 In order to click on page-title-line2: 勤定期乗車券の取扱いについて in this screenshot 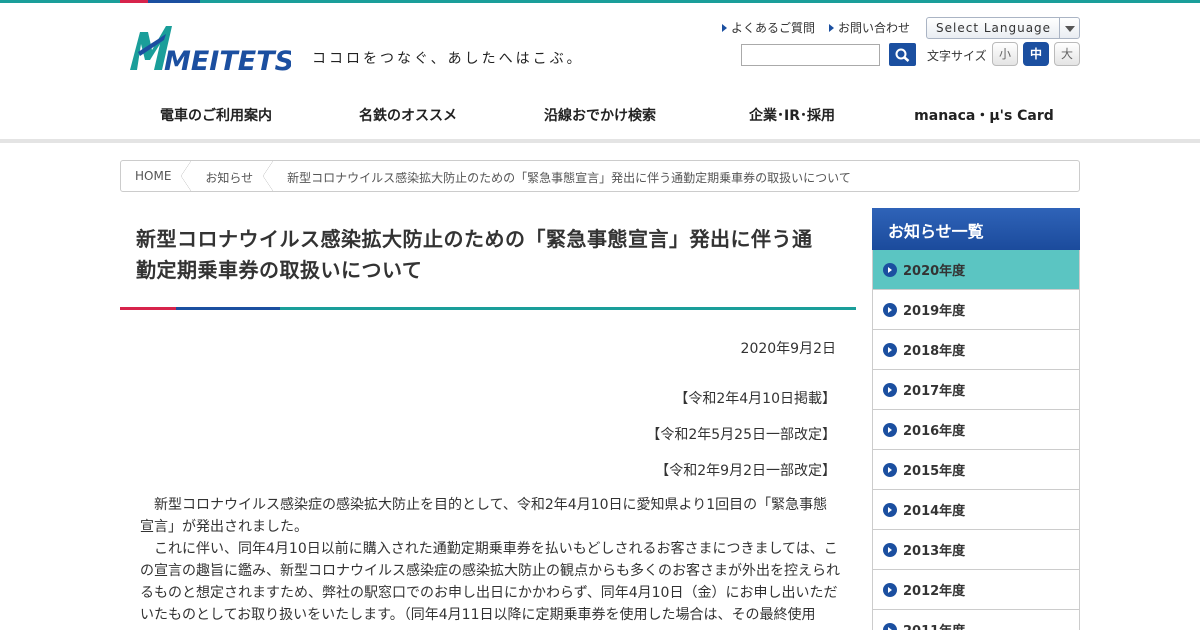, I will do `click(279, 270)`.